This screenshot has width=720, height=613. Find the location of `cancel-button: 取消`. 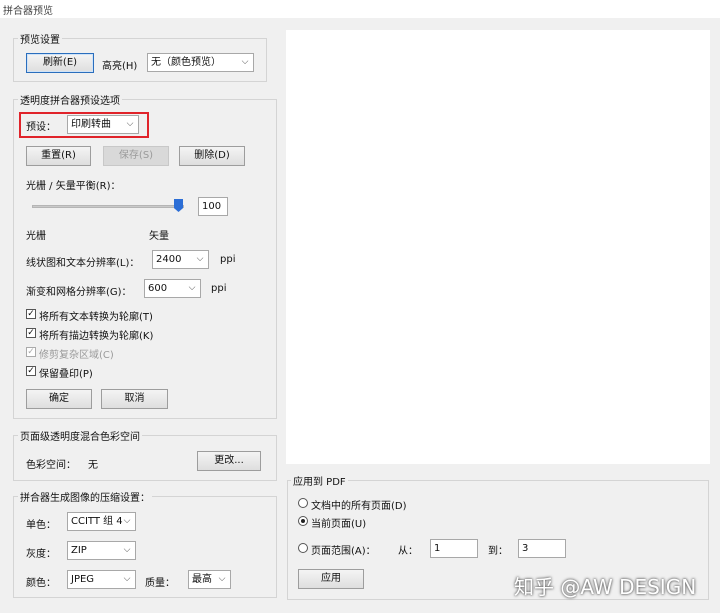

cancel-button: 取消 is located at coordinates (134, 399).